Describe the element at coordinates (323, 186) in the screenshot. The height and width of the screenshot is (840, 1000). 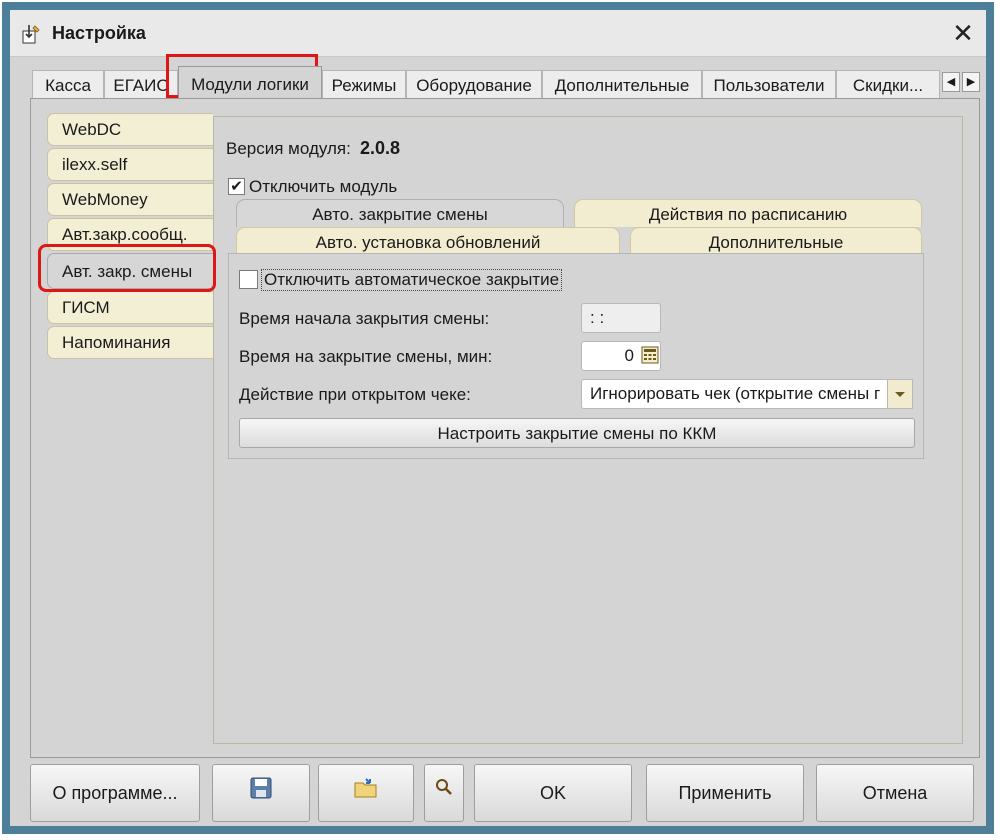
I see `disable-module-label: Отключить модуль` at that location.